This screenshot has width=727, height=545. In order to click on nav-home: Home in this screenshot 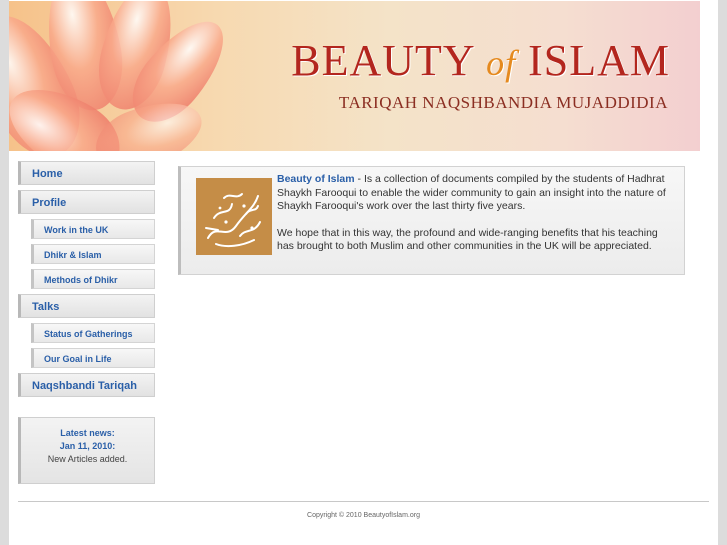, I will do `click(86, 173)`.